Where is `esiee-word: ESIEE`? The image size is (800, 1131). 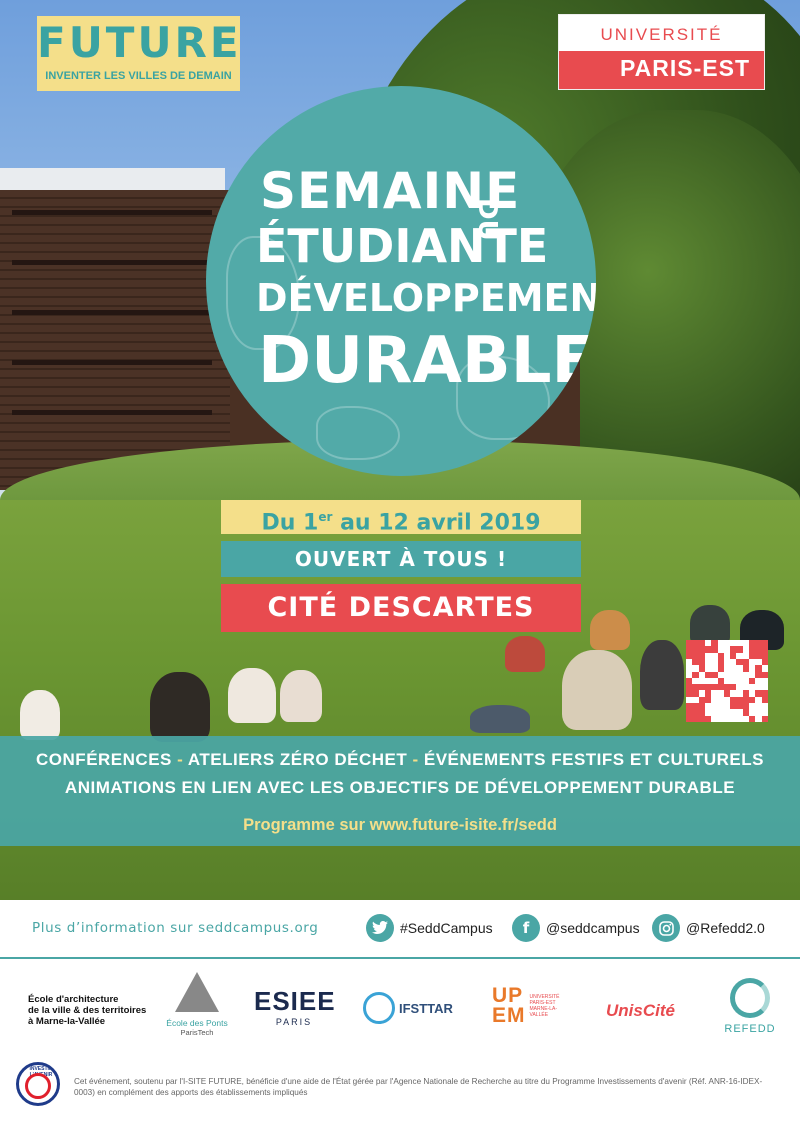 esiee-word: ESIEE is located at coordinates (295, 1001).